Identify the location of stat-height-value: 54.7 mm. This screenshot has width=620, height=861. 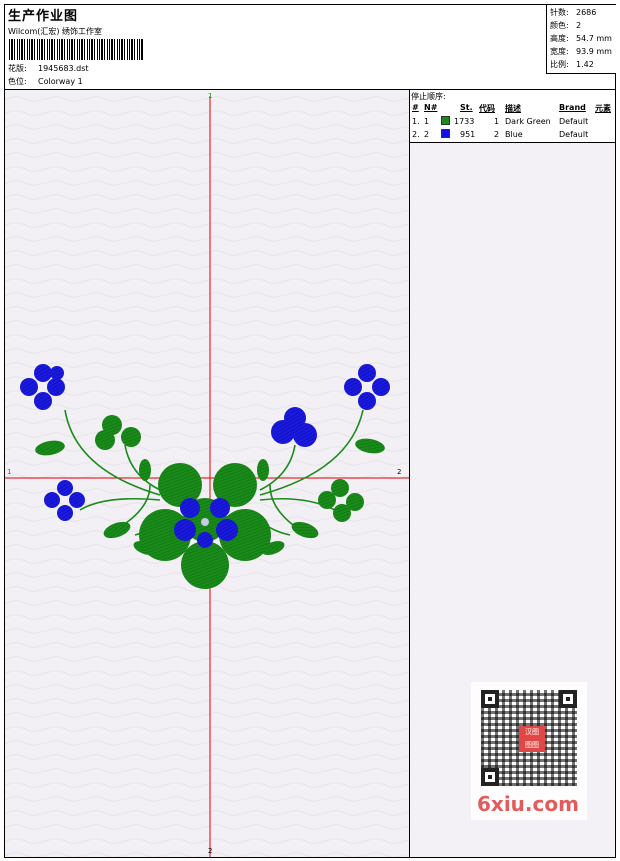
(594, 38).